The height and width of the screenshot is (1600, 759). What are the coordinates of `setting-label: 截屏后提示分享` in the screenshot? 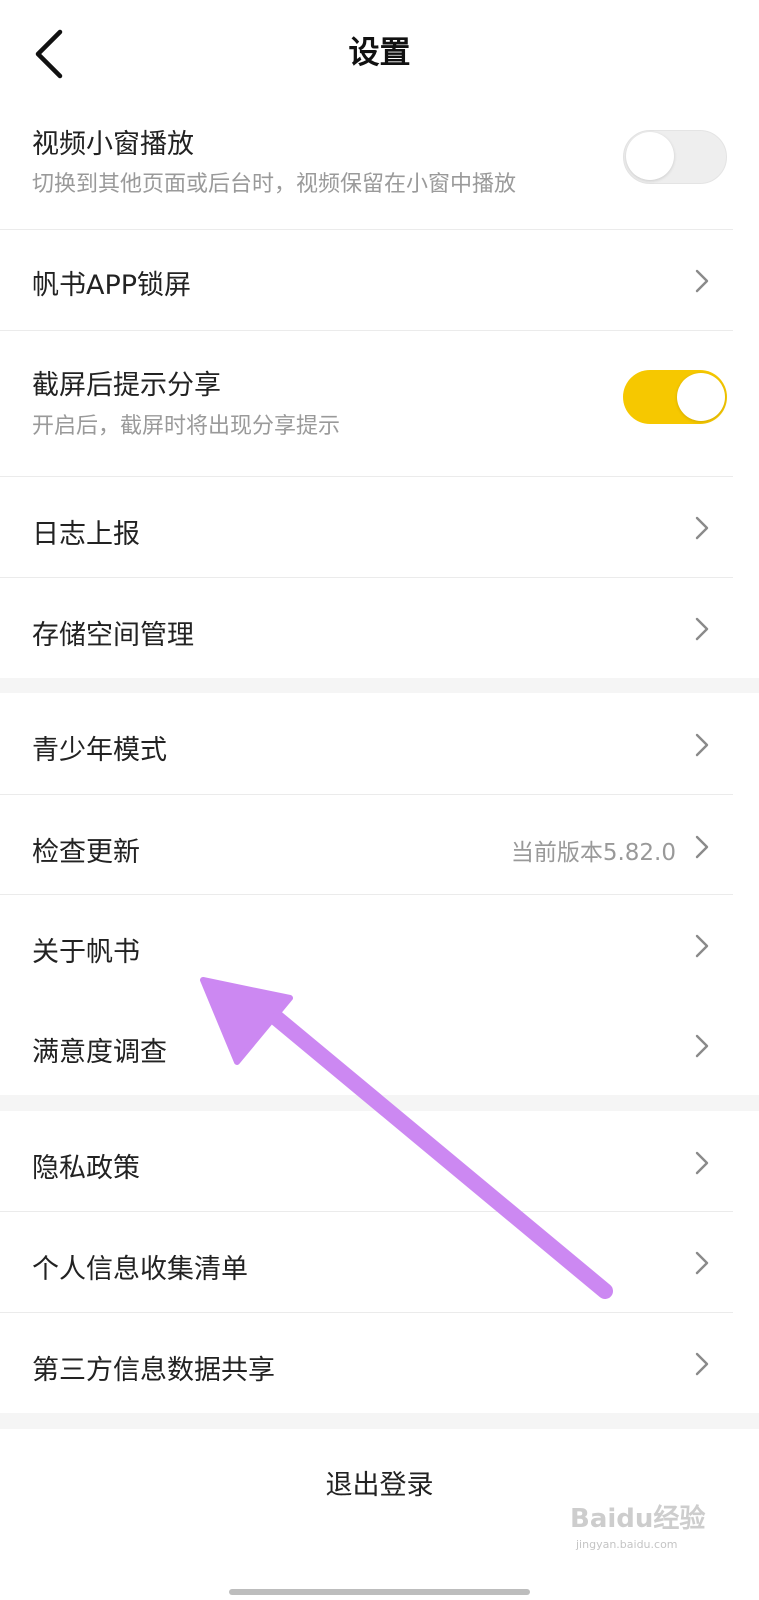 It's located at (126, 385).